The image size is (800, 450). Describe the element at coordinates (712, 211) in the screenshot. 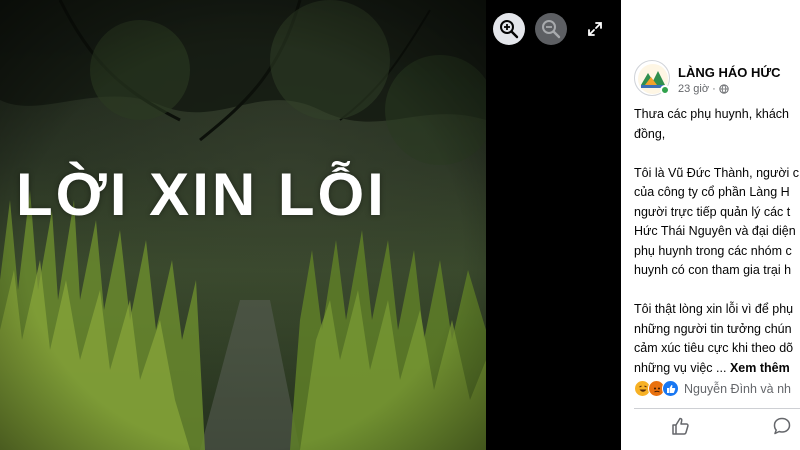

I see `post-line: người trực tiếp quản lý các t` at that location.